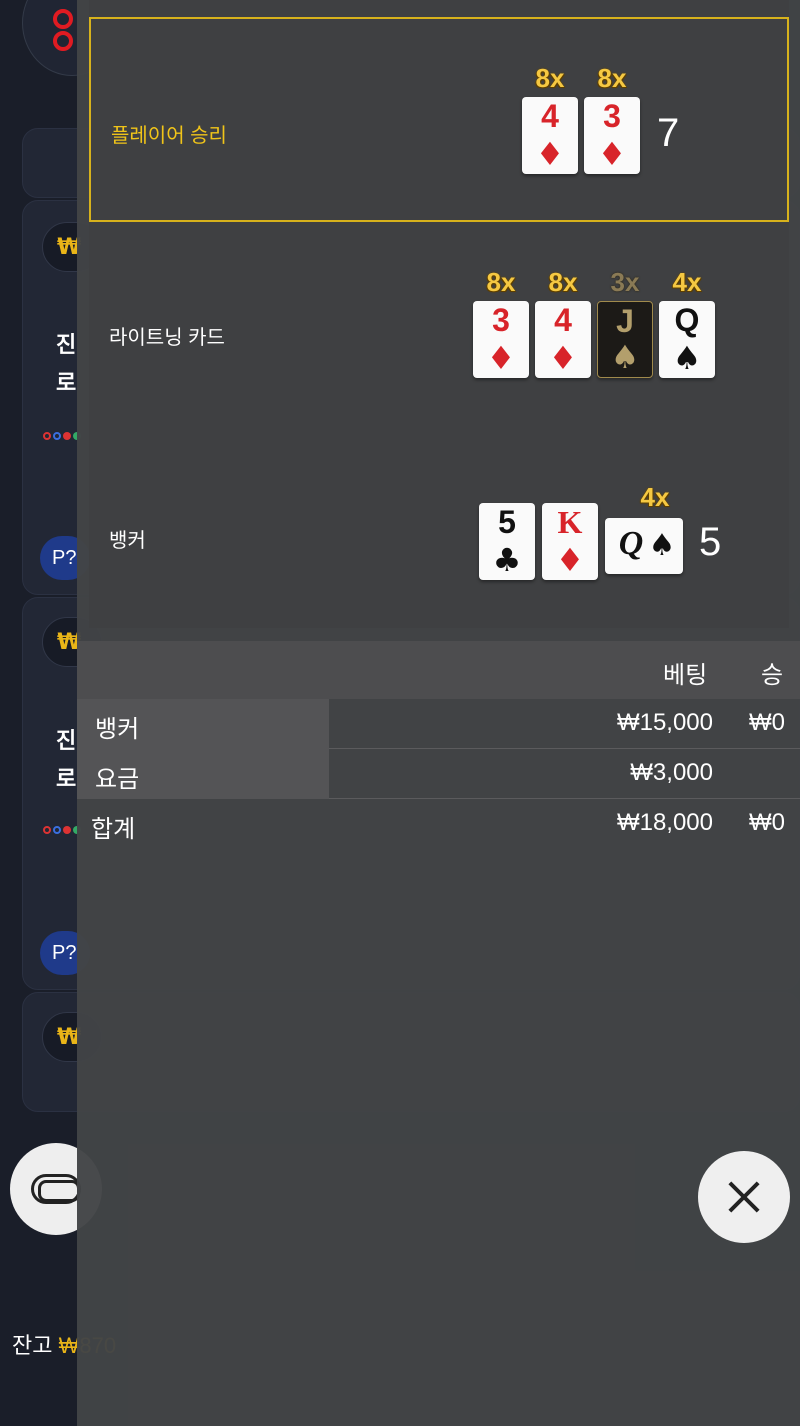 This screenshot has height=1426, width=800. I want to click on player-score: 7, so click(668, 133).